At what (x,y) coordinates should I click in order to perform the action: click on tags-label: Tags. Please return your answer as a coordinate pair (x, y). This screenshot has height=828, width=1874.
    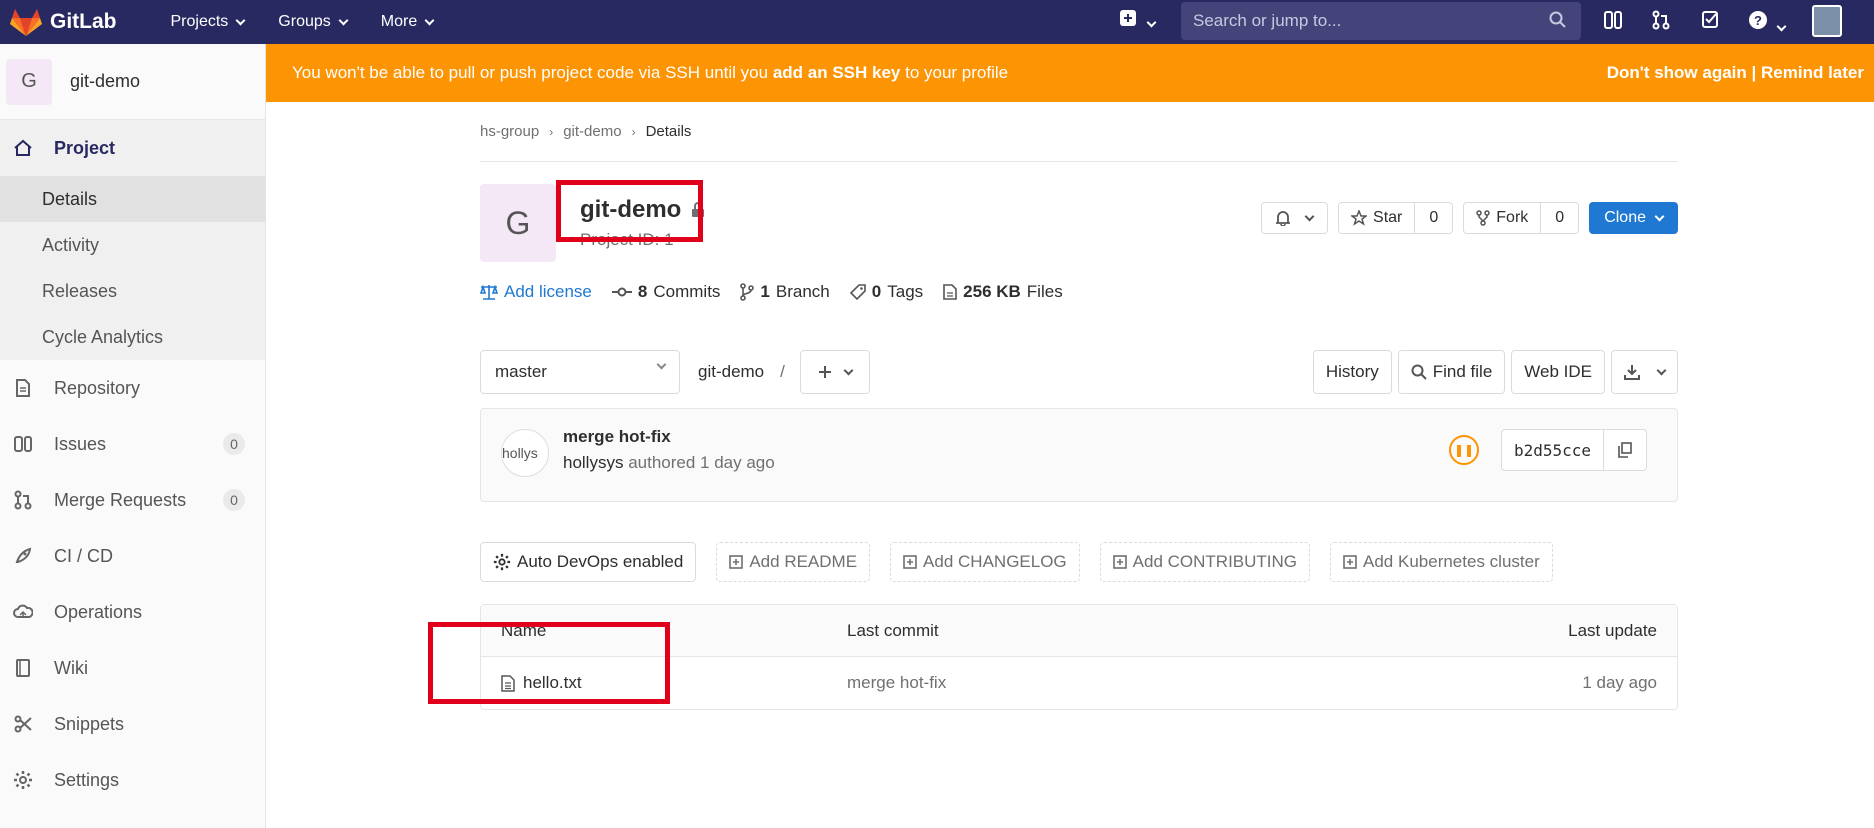
    Looking at the image, I should click on (905, 291).